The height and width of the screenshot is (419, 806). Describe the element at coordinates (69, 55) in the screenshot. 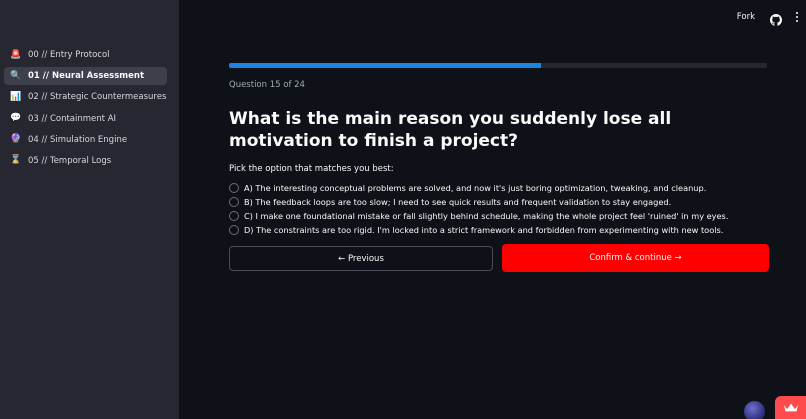

I see `sidebar-item-label: 00 // Entry Protocol` at that location.